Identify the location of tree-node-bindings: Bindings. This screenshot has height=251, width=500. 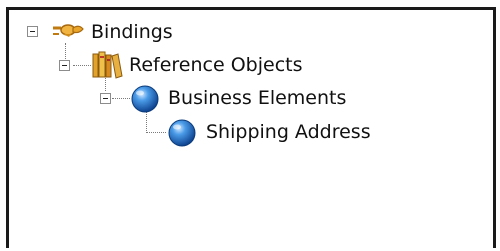
(159, 32).